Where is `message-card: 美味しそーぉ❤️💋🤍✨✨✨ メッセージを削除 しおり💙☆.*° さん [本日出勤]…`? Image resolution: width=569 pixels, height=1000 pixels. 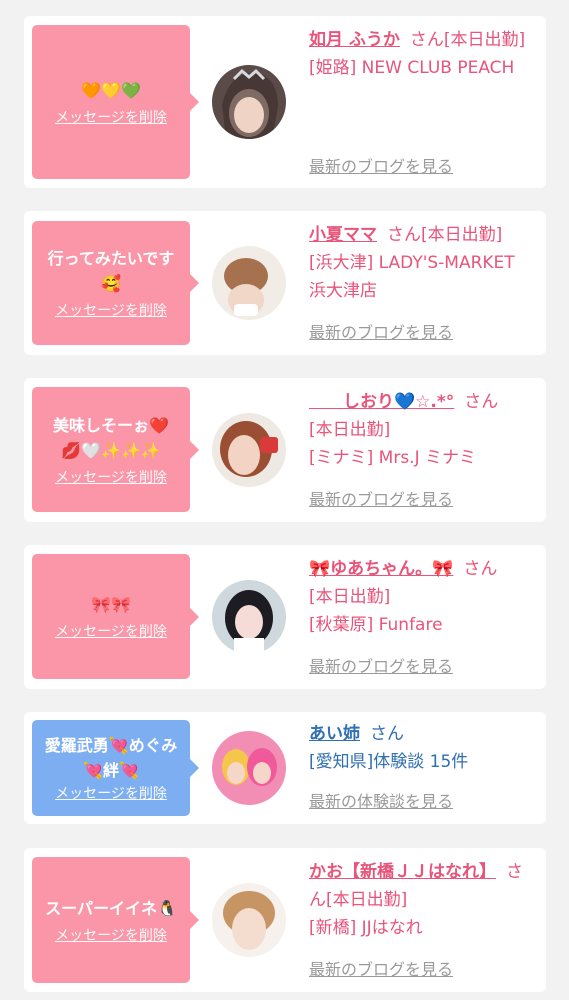 message-card: 美味しそーぉ❤️💋🤍✨✨✨ メッセージを削除 しおり💙☆.*° さん [本日出勤]… is located at coordinates (285, 450).